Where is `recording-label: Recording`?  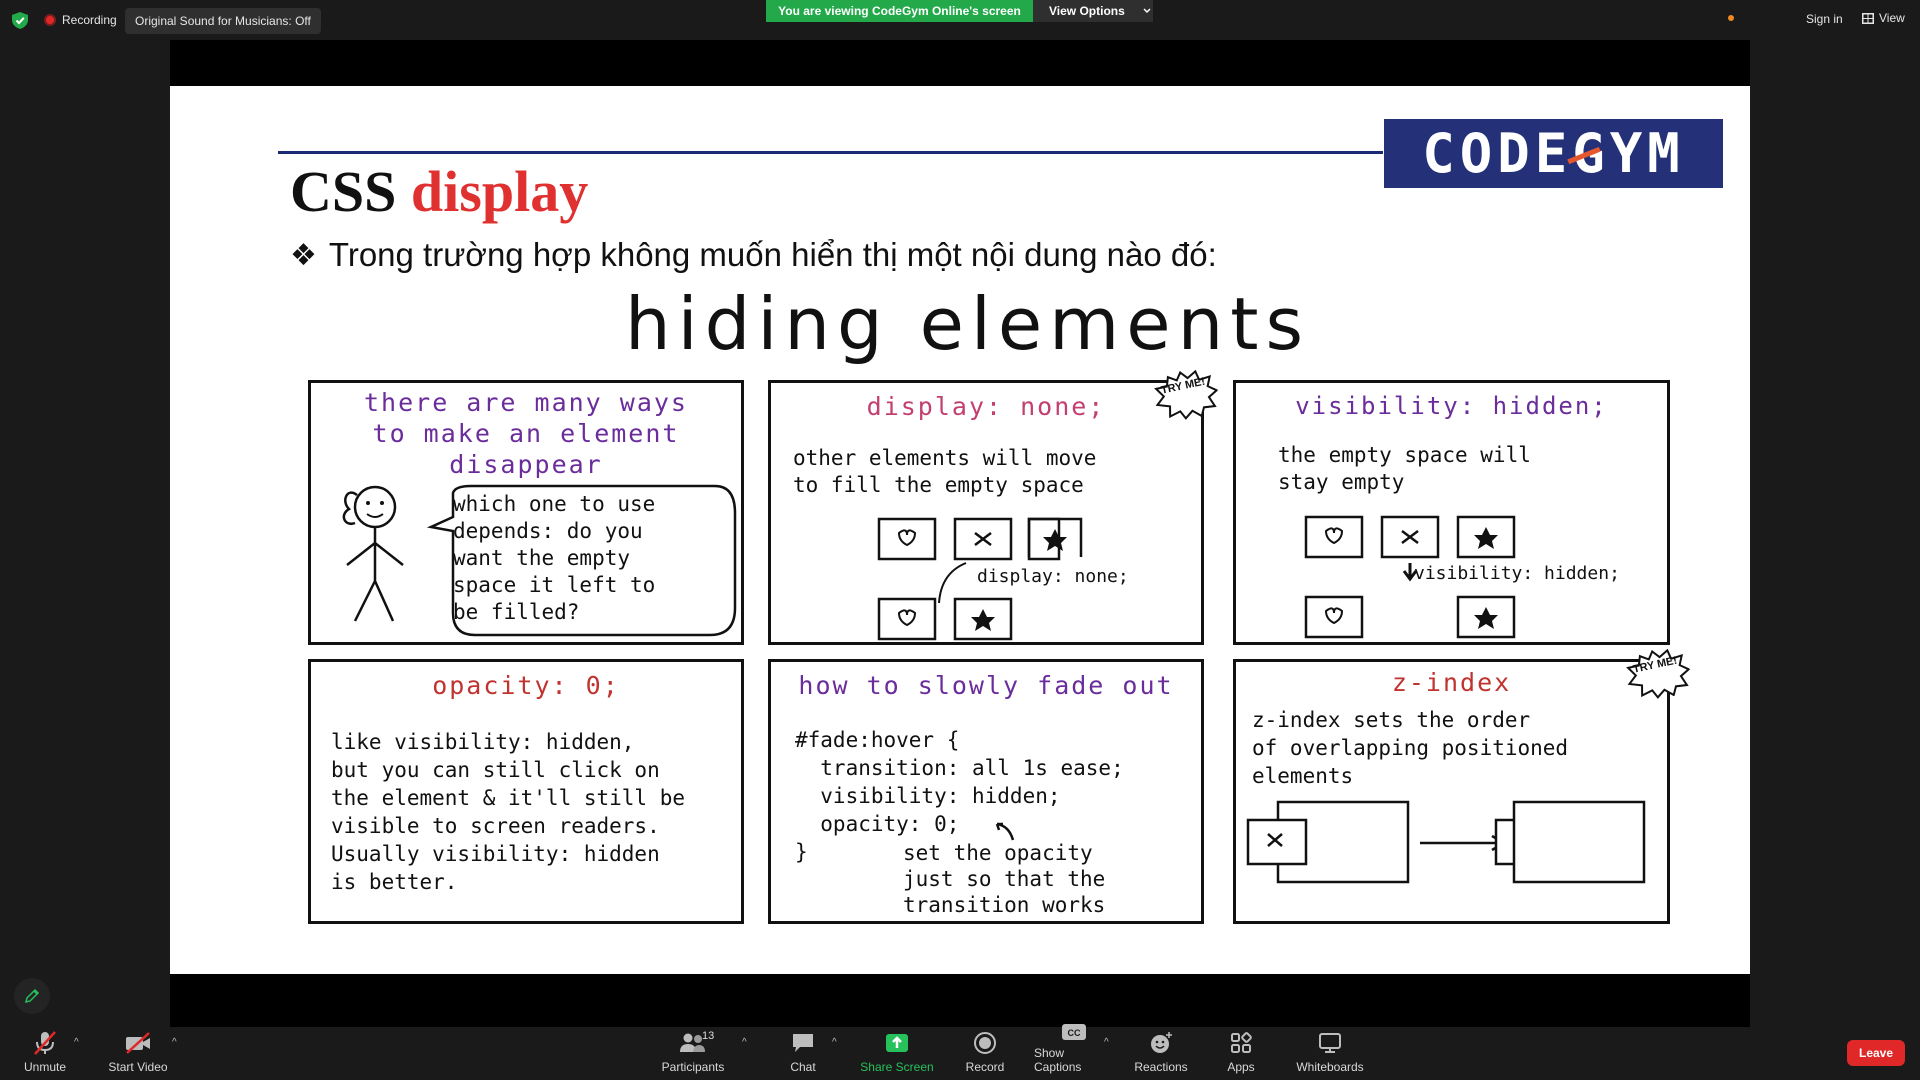 recording-label: Recording is located at coordinates (89, 20).